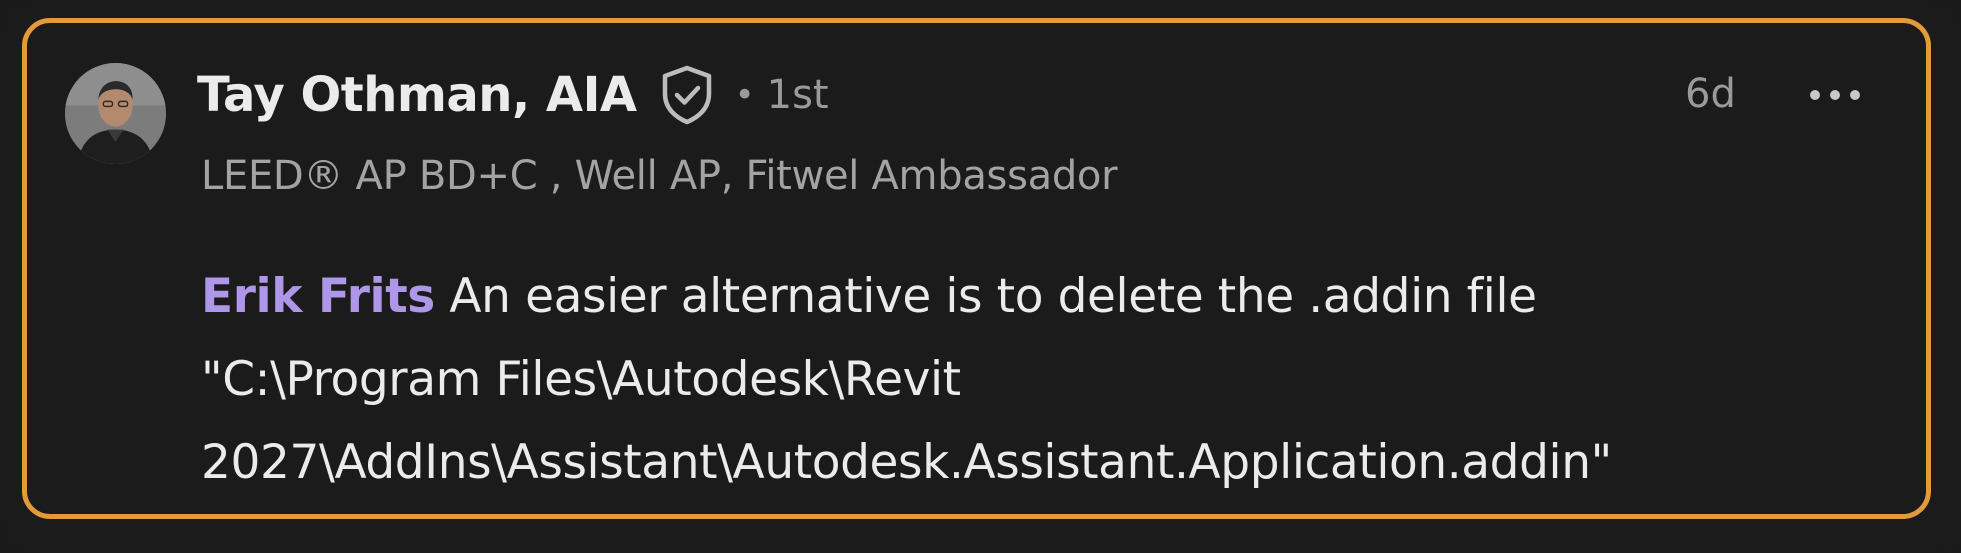 Image resolution: width=1961 pixels, height=553 pixels. I want to click on comment-line-2: "C:\Program Files\Autodesk\Revit, so click(581, 379).